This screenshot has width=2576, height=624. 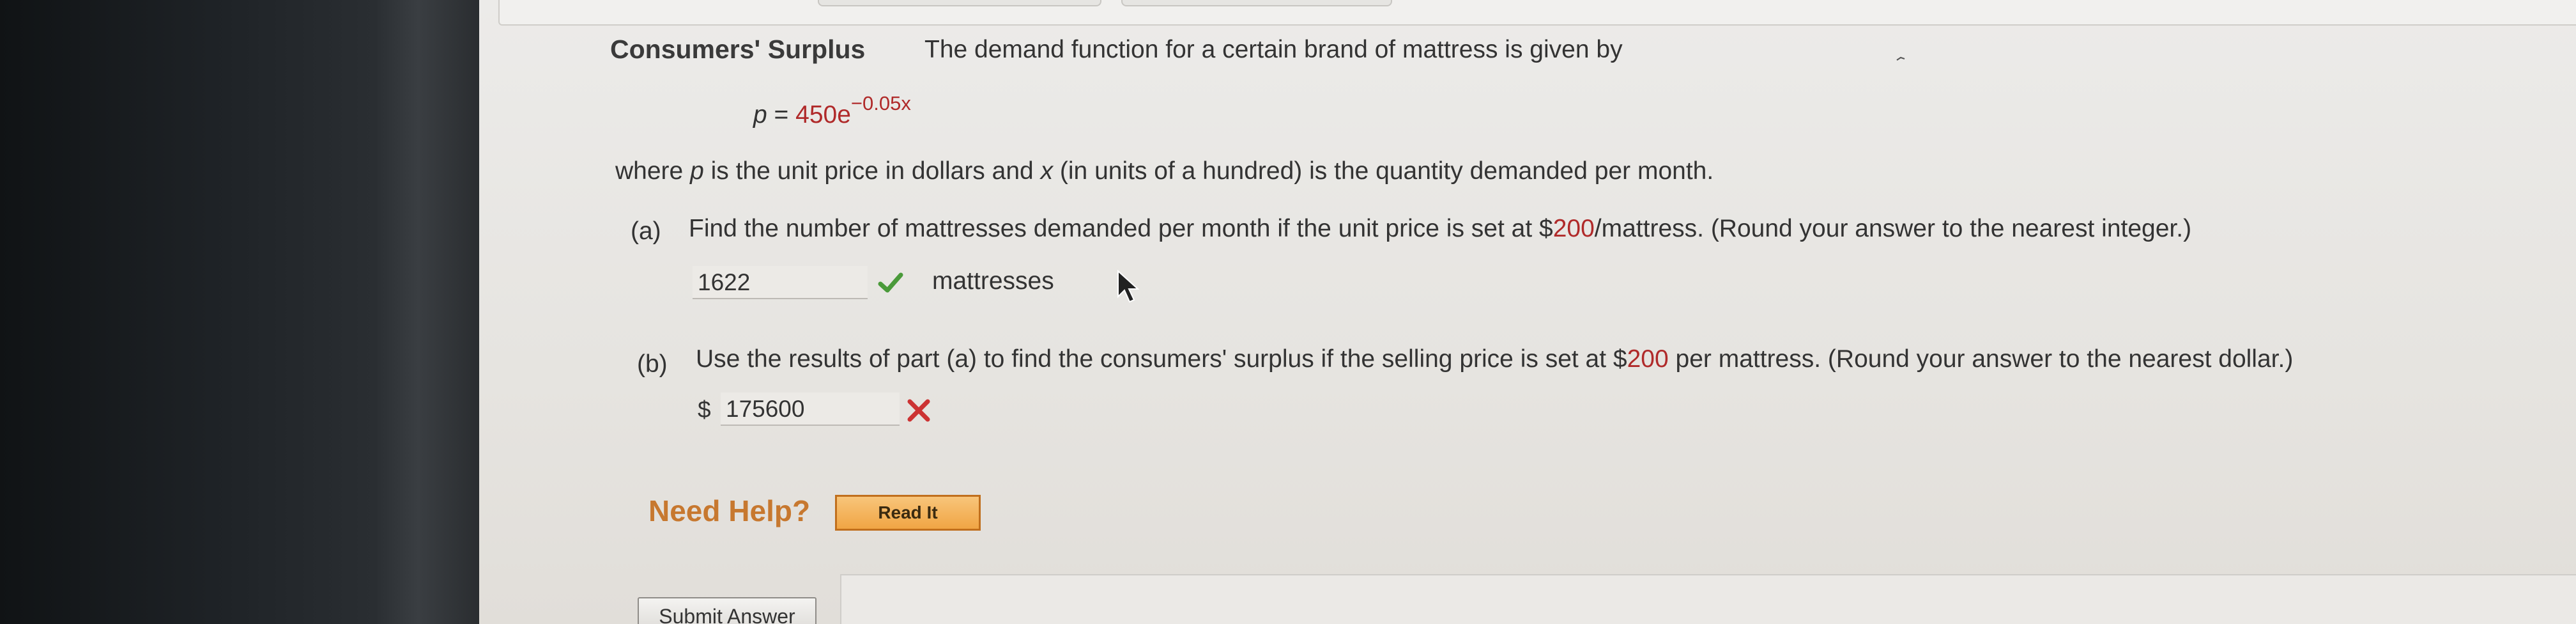 I want to click on x-icon, so click(x=918, y=412).